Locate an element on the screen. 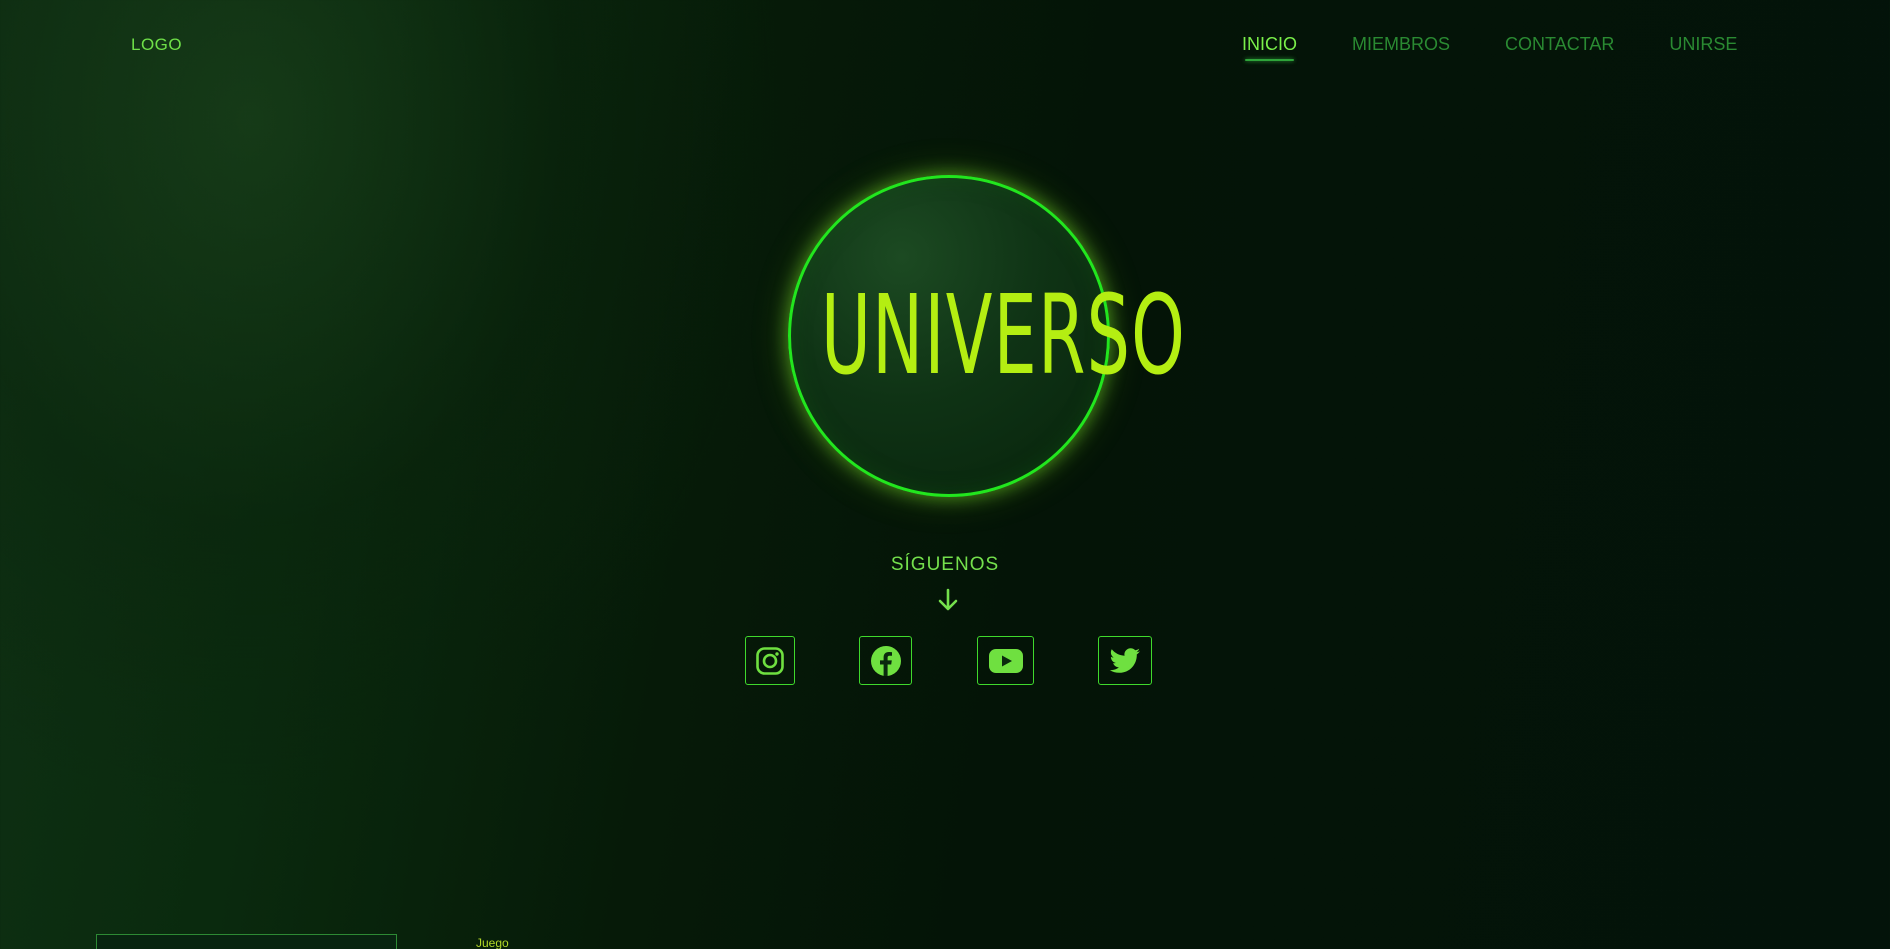 This screenshot has width=1890, height=949. youtube-button is located at coordinates (1005, 660).